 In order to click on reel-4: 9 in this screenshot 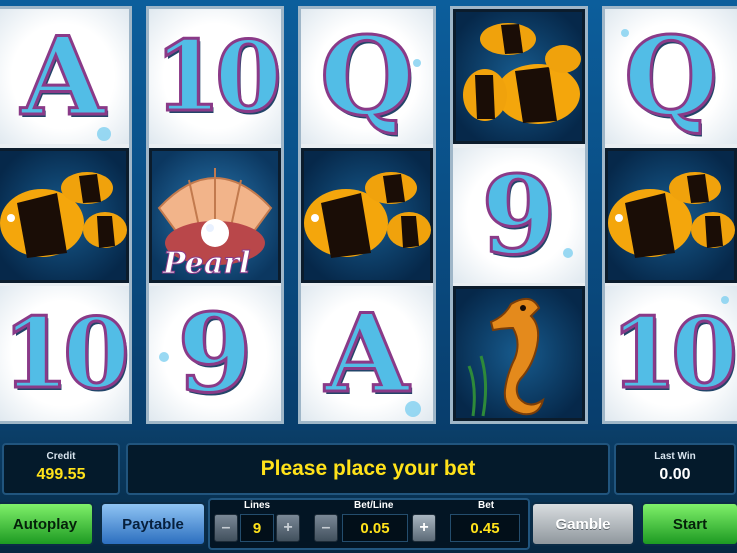, I will do `click(519, 215)`.